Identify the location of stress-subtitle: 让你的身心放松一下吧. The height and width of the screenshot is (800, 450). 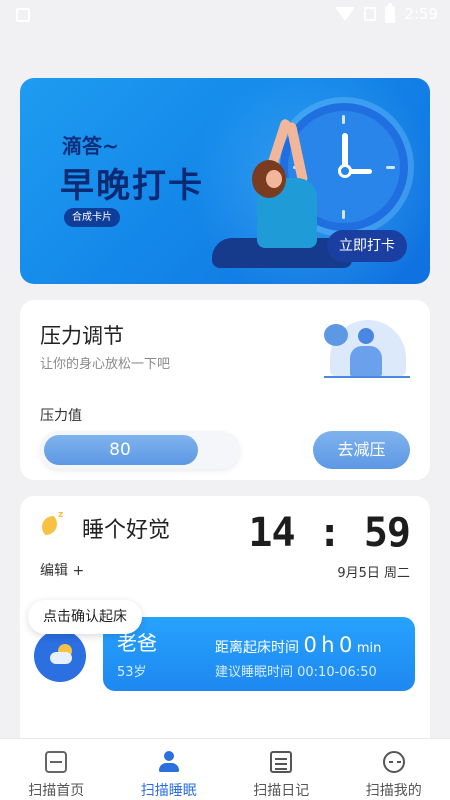
(105, 364).